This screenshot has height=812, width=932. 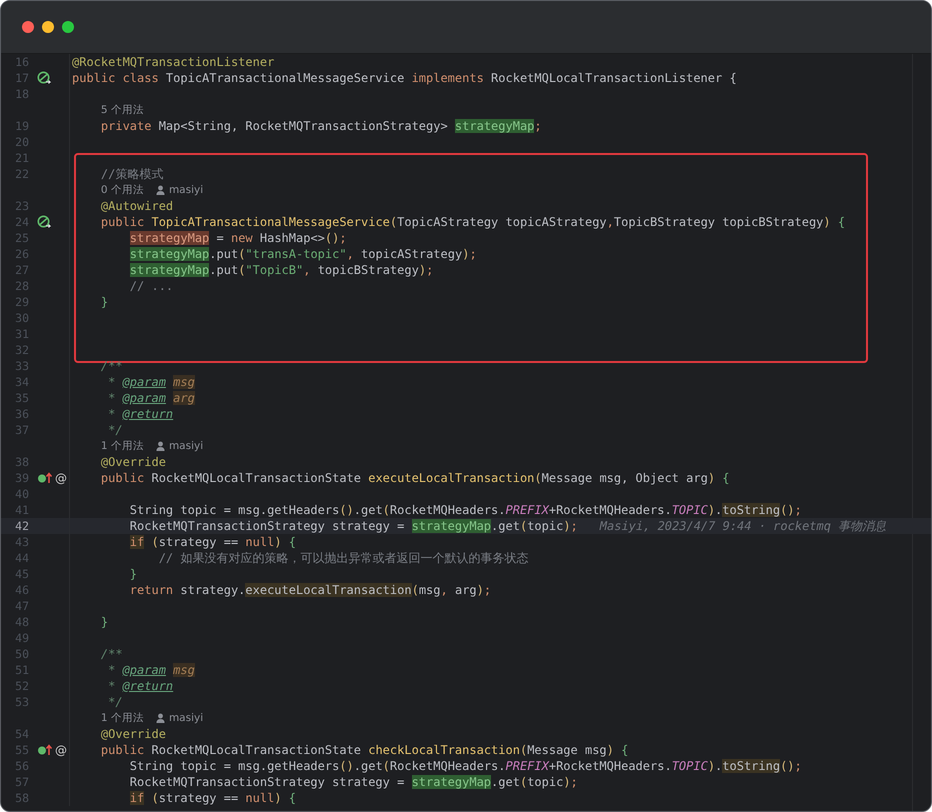 What do you see at coordinates (415, 478) in the screenshot?
I see `code-line: public RocketMQLocalTransactionState executeLocalTransaction(Message msg, Object arg) {` at bounding box center [415, 478].